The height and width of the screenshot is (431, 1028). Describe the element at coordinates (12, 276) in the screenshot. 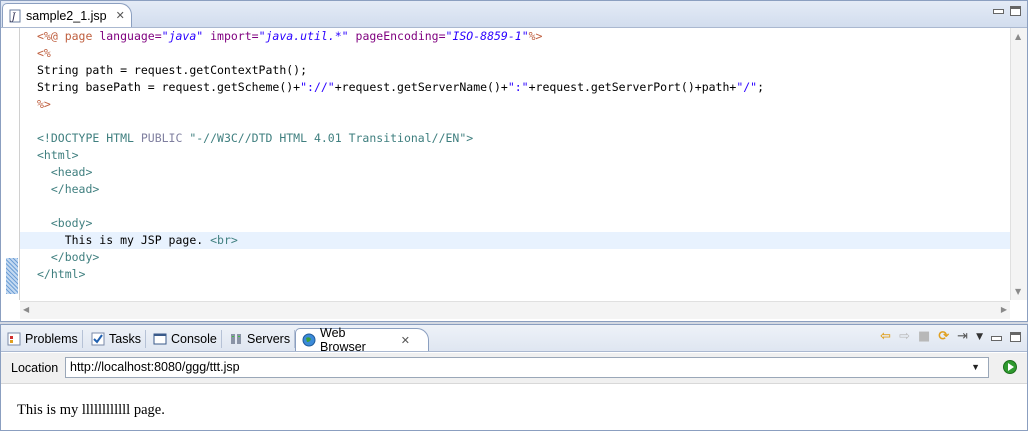

I see `change-marker` at that location.